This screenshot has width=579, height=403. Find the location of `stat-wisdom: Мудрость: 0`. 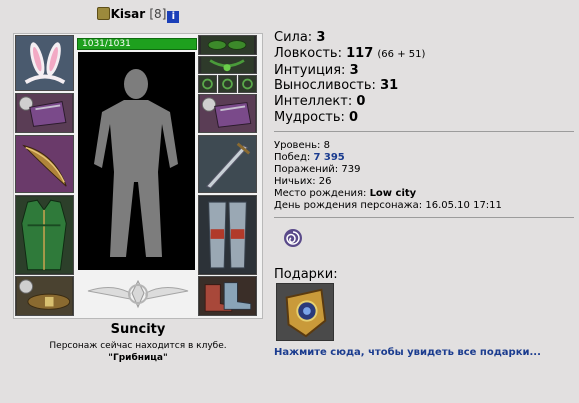

stat-wisdom: Мудрость: 0 is located at coordinates (349, 118).